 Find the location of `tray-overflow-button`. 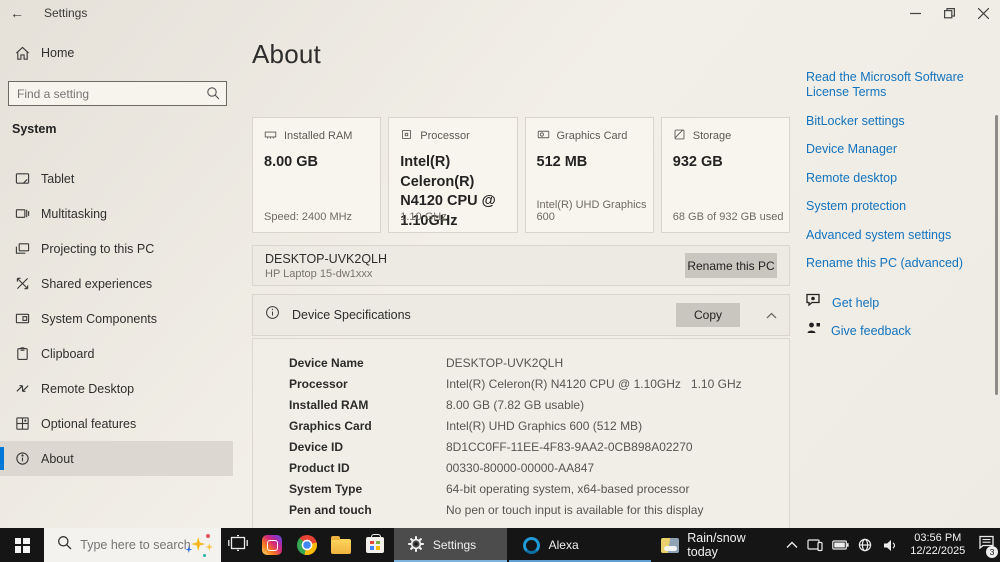

tray-overflow-button is located at coordinates (792, 545).